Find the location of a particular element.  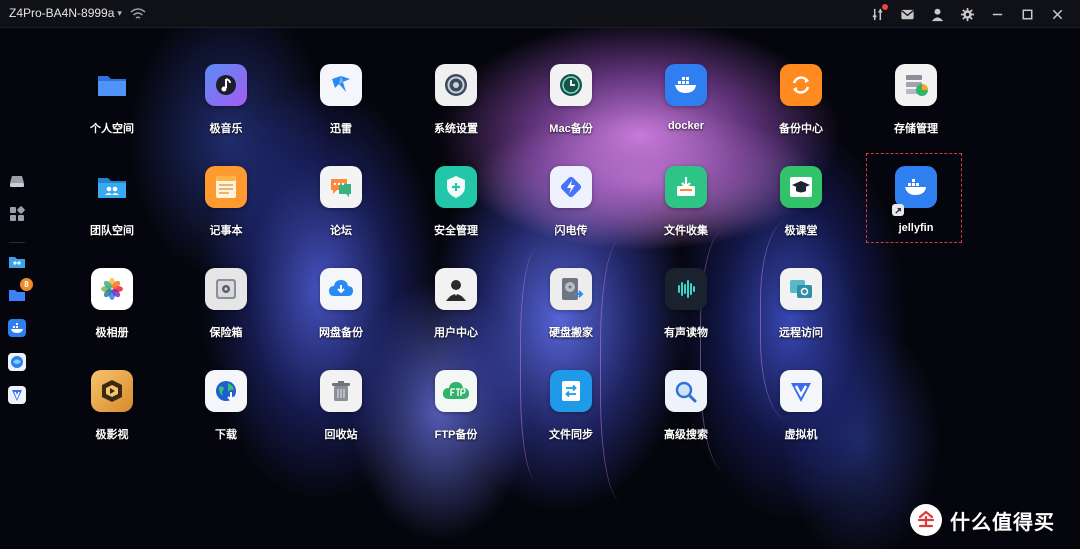

jellyfin-icon is located at coordinates (17, 362).